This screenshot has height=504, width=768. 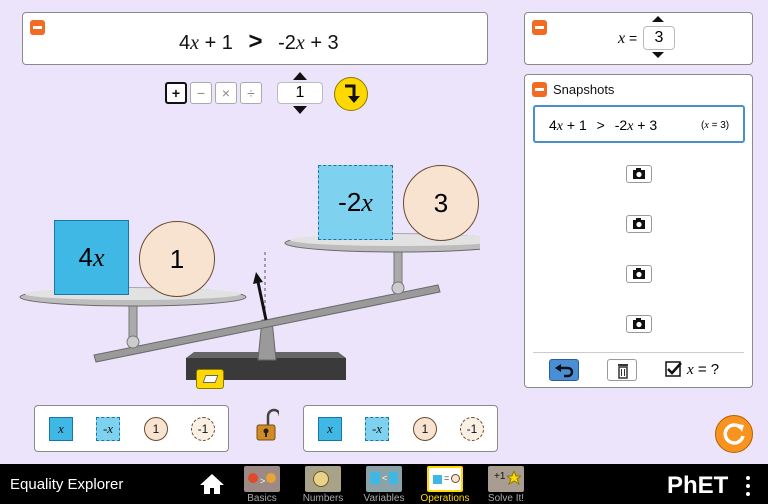 I want to click on snapshot-slot-1: 4x + 1 > -2x + 3 (x = 3), so click(x=639, y=124).